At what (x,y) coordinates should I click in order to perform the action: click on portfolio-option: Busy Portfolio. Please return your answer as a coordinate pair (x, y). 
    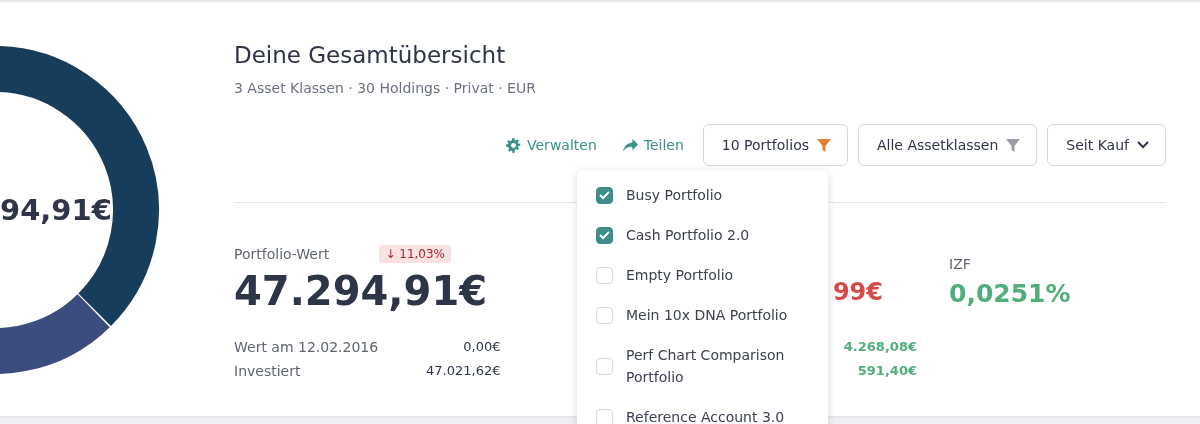
    Looking at the image, I should click on (702, 195).